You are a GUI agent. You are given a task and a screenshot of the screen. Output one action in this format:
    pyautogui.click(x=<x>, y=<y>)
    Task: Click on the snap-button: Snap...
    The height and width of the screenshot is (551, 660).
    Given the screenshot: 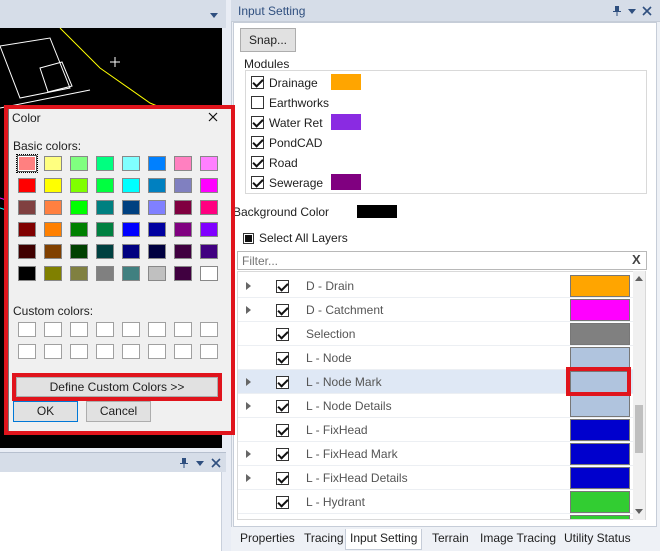 What is the action you would take?
    pyautogui.click(x=268, y=40)
    